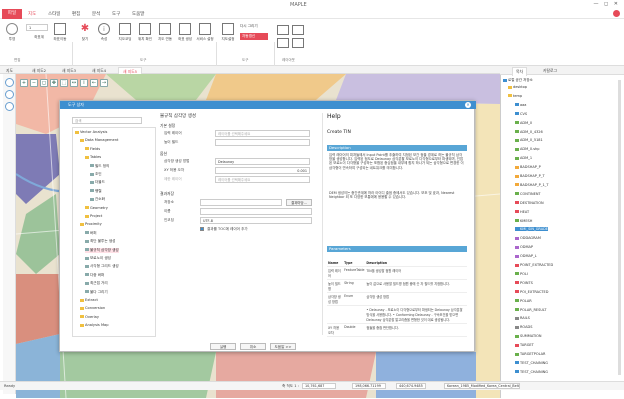 Image resolution: width=624 pixels, height=399 pixels. Describe the element at coordinates (319, 386) in the screenshot. I see `scale-input: 10,761,687` at that location.